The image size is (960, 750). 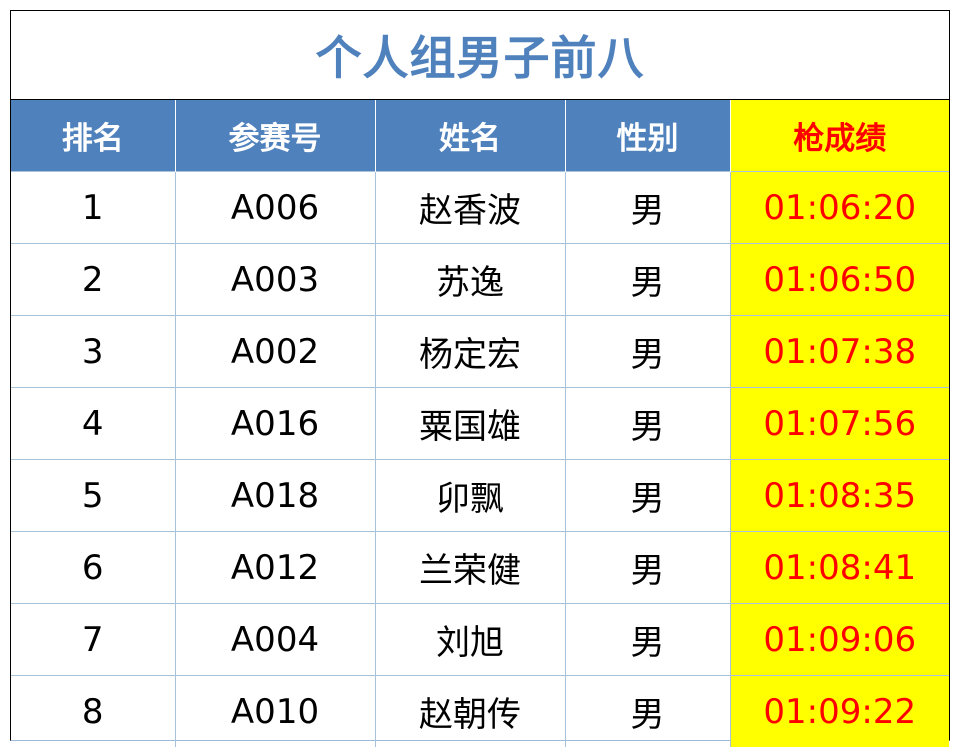 I want to click on rank-cell: 8, so click(x=93, y=711).